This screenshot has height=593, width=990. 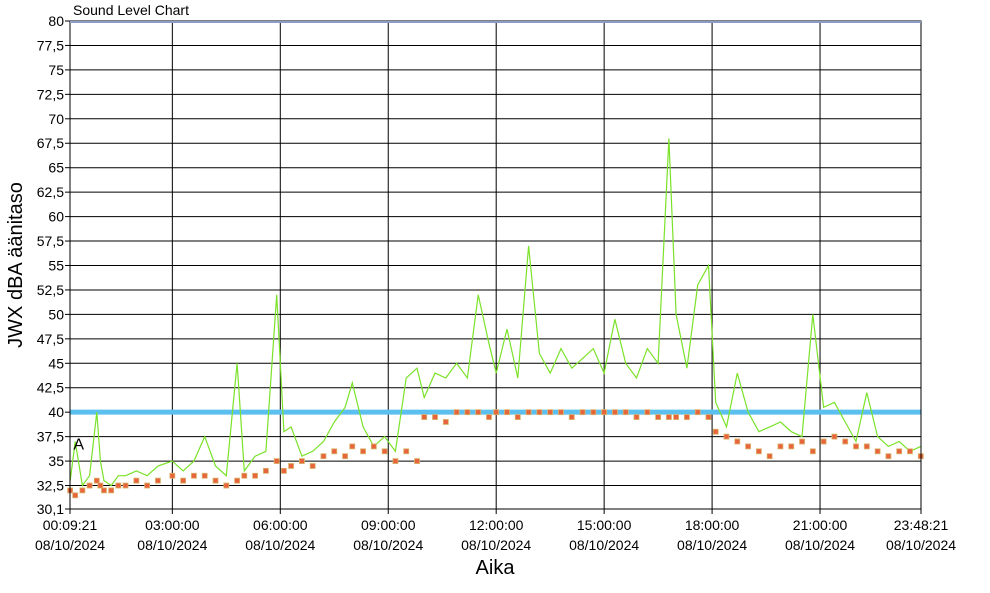 What do you see at coordinates (921, 525) in the screenshot?
I see `x-tick-time: 23:48:21` at bounding box center [921, 525].